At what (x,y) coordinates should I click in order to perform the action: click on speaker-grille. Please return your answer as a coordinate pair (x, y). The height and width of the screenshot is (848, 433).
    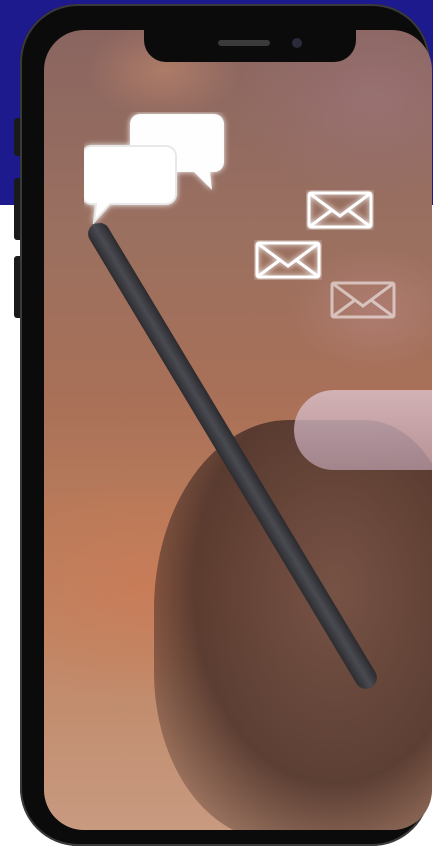
    Looking at the image, I should click on (244, 43).